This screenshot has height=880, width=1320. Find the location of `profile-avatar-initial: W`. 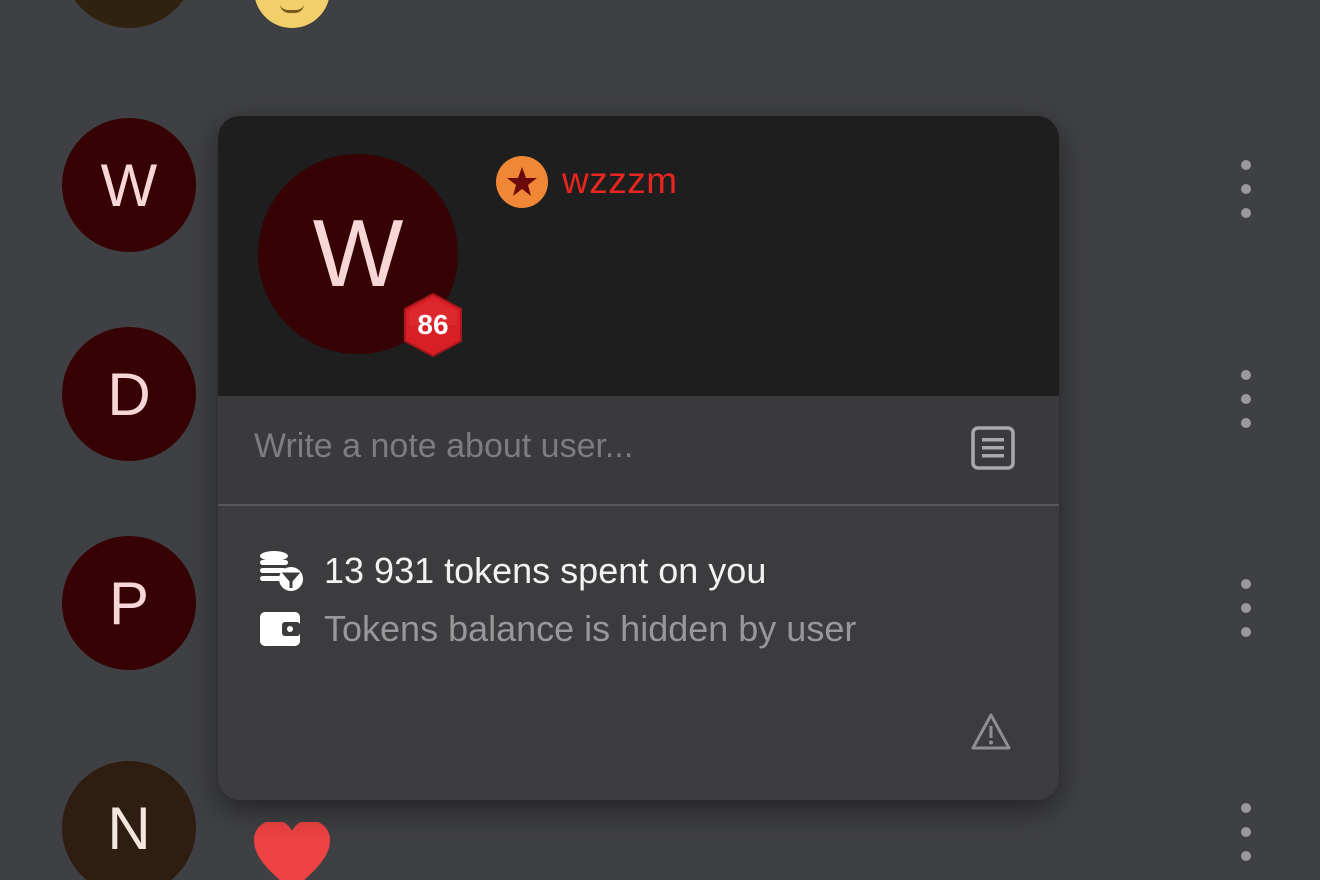

profile-avatar-initial: W is located at coordinates (358, 253).